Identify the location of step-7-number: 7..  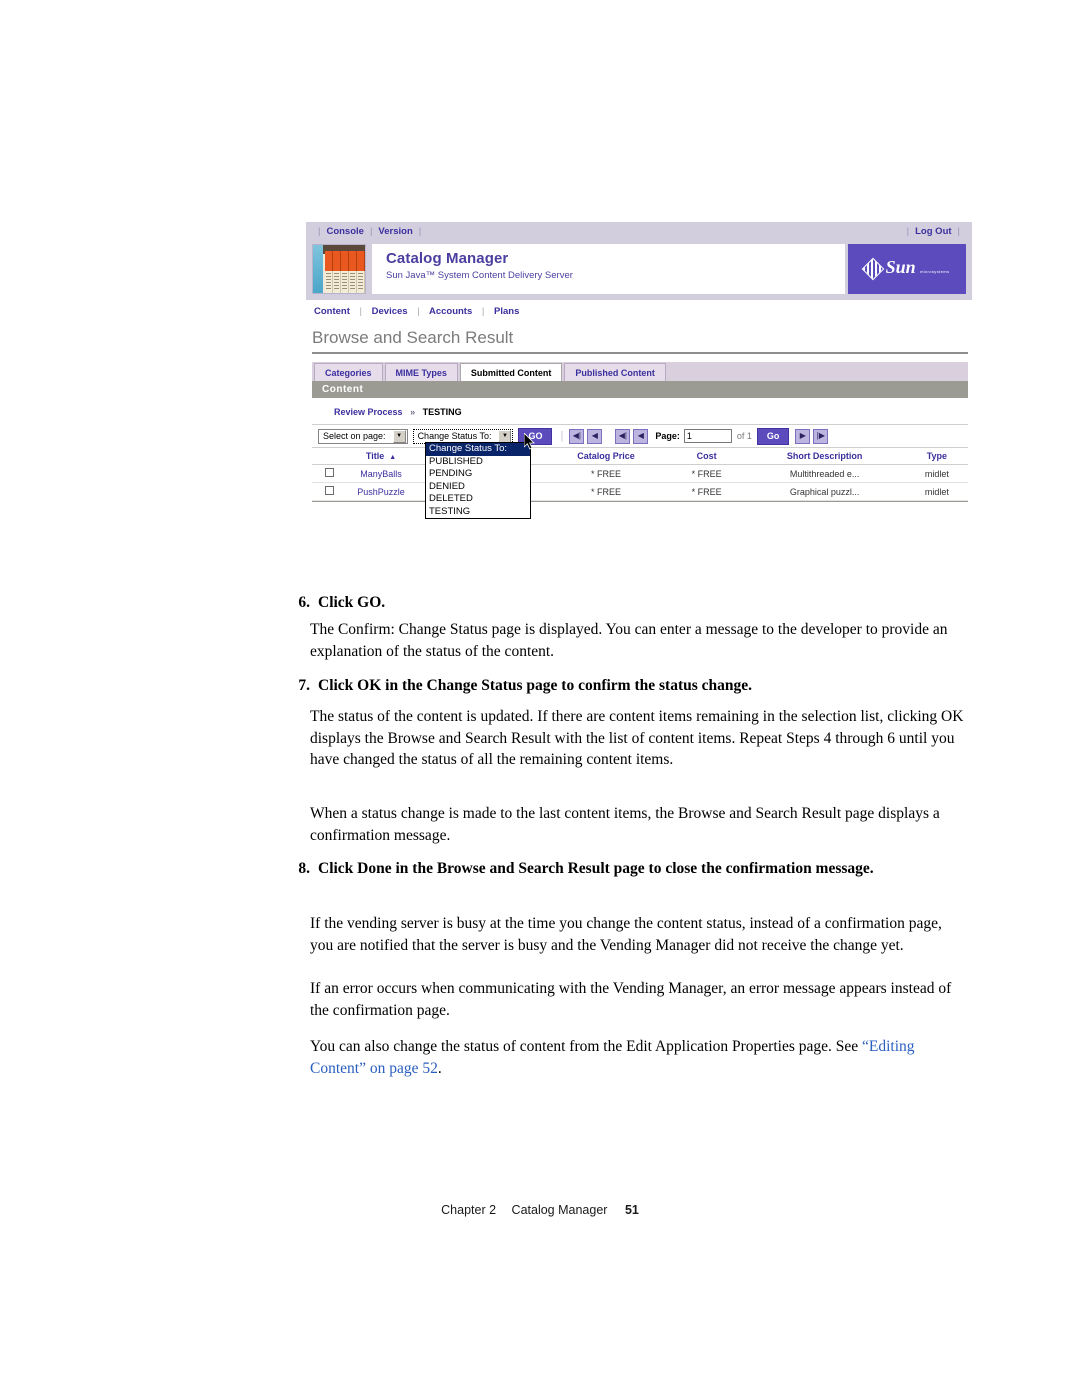
(304, 685).